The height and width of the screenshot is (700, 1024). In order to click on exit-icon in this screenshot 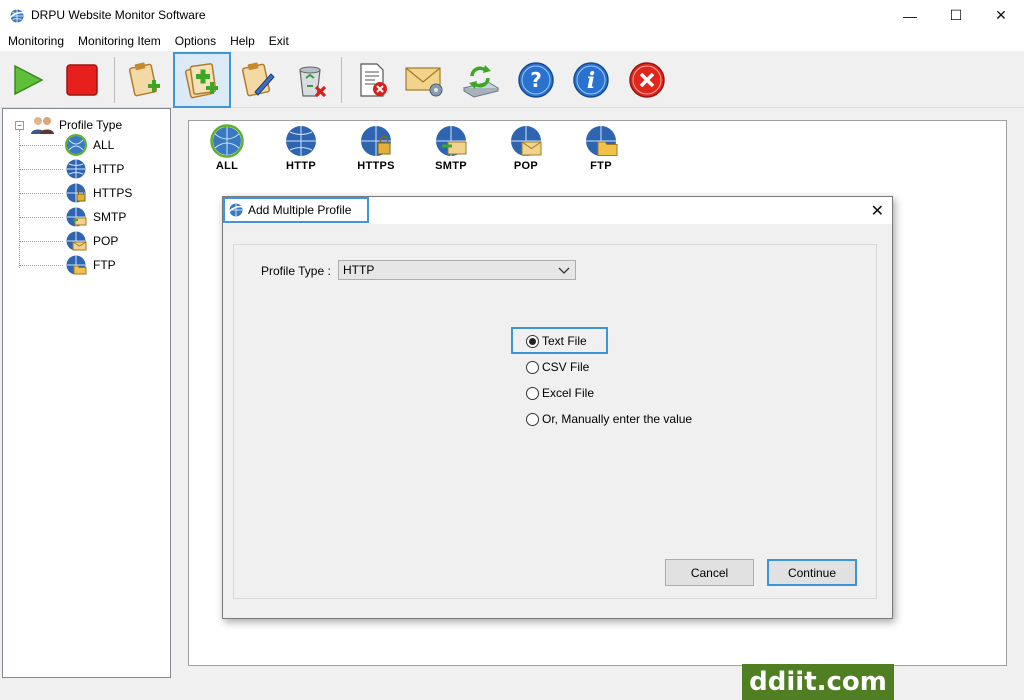, I will do `click(647, 80)`.